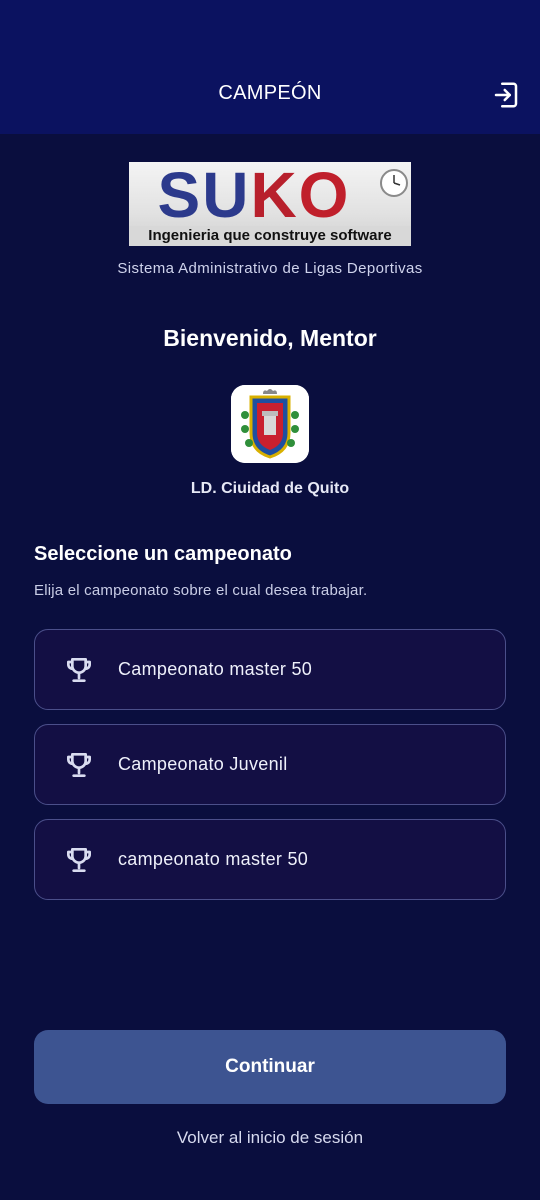 This screenshot has height=1200, width=540. I want to click on coat-of-arms-icon, so click(270, 424).